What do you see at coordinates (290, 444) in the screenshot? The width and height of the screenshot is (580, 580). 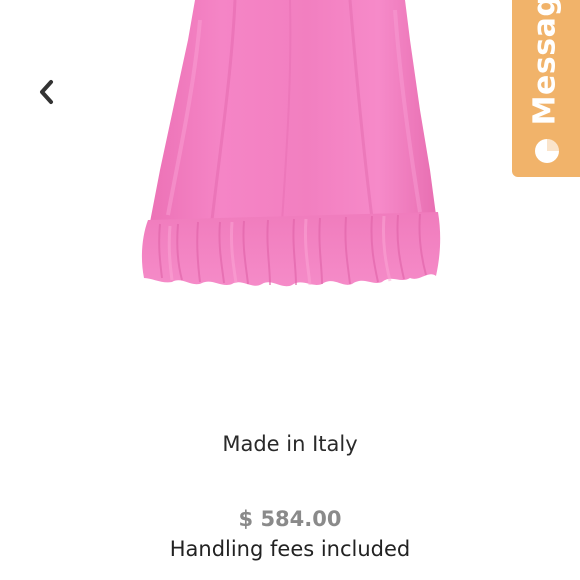 I see `product-origin: Made in Italy` at bounding box center [290, 444].